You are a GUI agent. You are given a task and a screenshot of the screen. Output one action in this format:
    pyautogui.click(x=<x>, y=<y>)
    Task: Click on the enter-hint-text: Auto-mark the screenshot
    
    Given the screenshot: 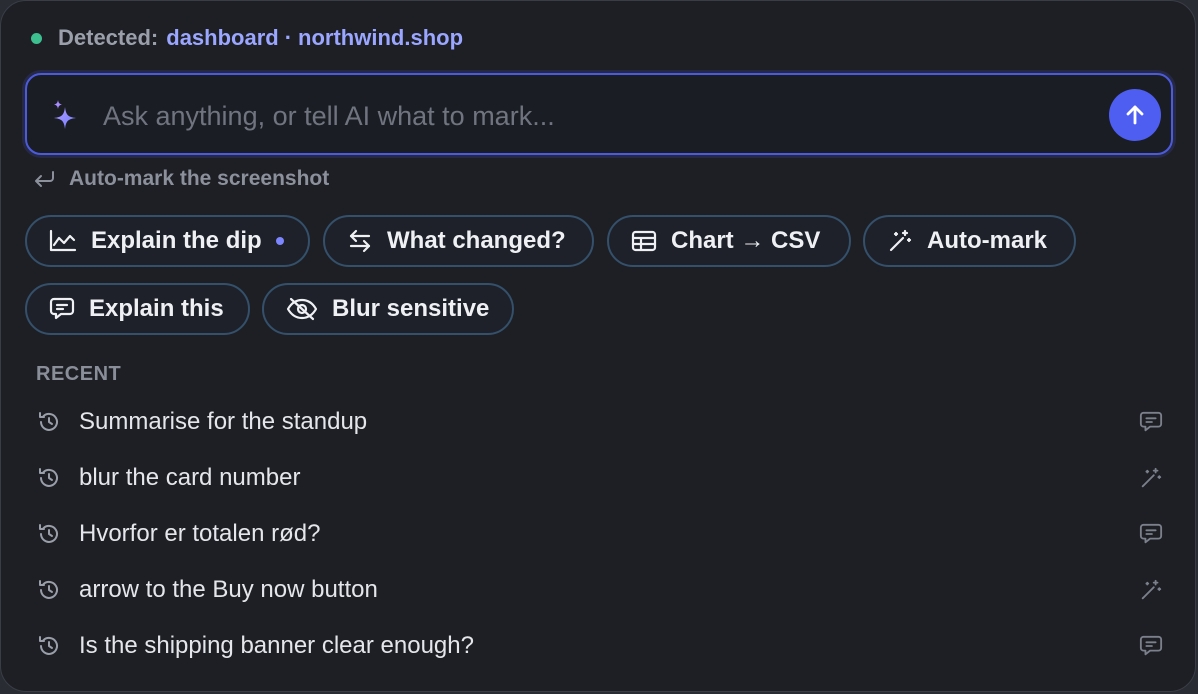 What is the action you would take?
    pyautogui.click(x=199, y=178)
    